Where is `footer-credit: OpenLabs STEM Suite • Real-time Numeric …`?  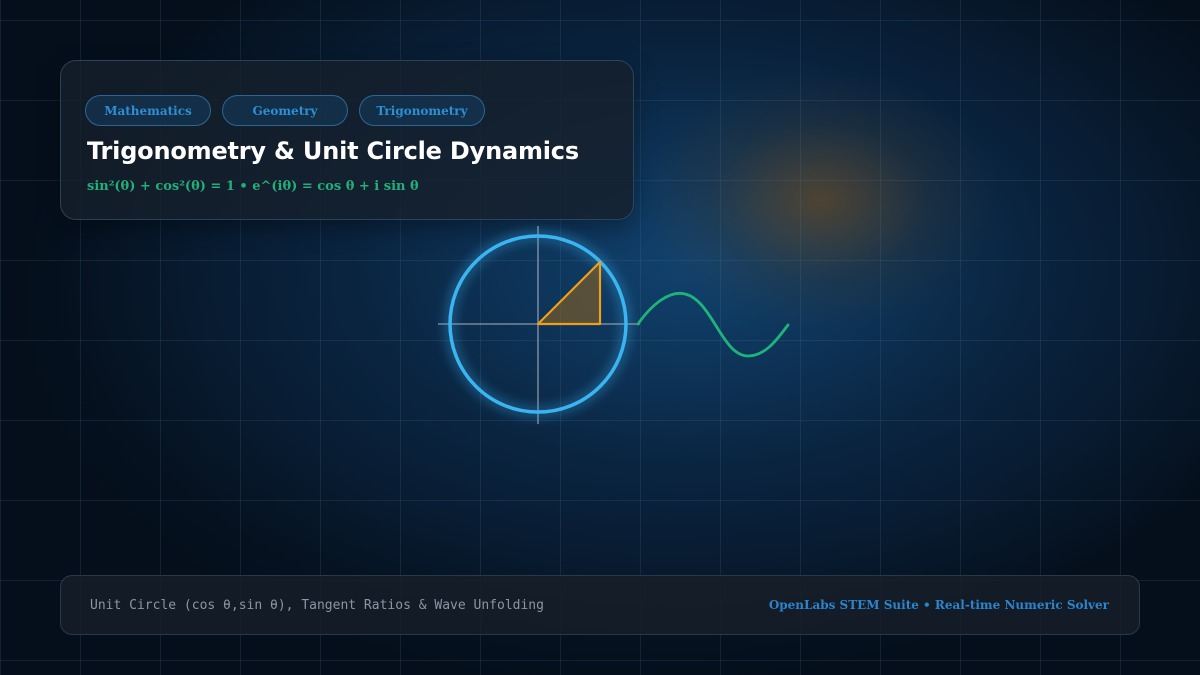 footer-credit: OpenLabs STEM Suite • Real-time Numeric … is located at coordinates (938, 605).